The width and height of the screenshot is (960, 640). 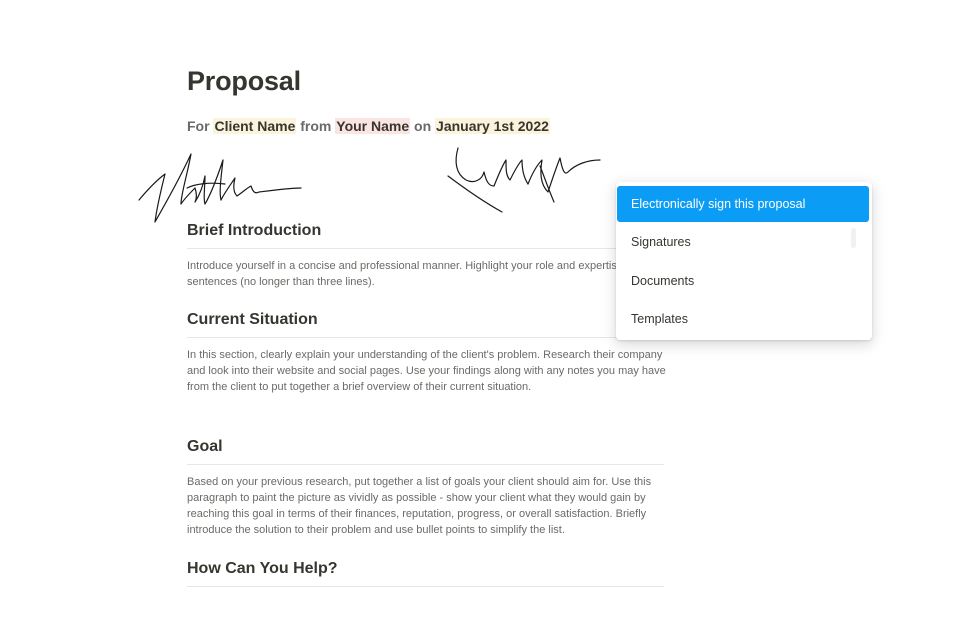 I want to click on menu-item-templates: Templates, so click(x=742, y=319).